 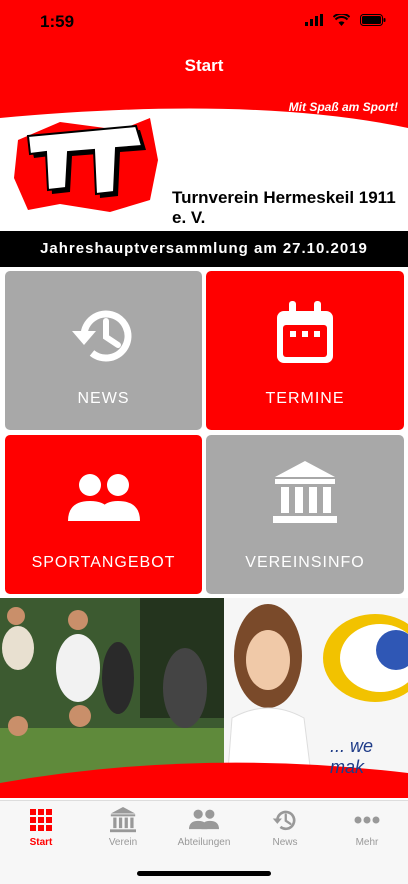 What do you see at coordinates (57, 21) in the screenshot?
I see `status-time: 1:59` at bounding box center [57, 21].